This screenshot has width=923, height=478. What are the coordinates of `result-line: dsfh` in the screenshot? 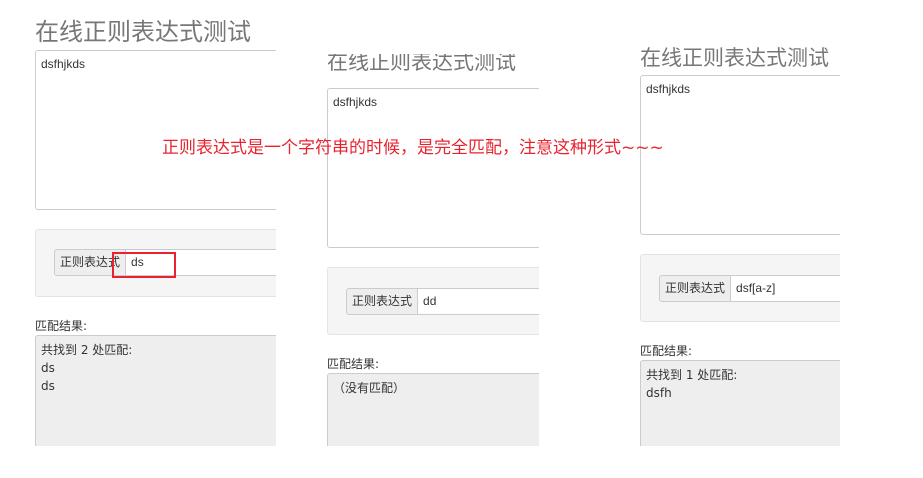 It's located at (659, 393).